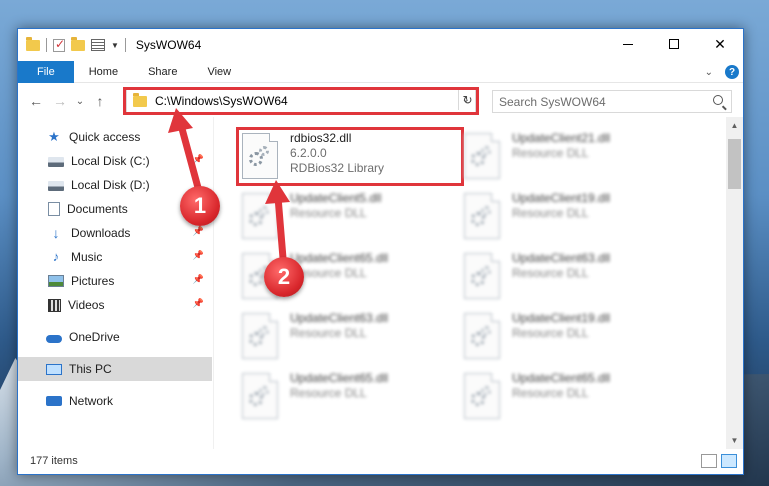 This screenshot has height=486, width=769. I want to click on file-name: UpdateClient65.dll, so click(339, 378).